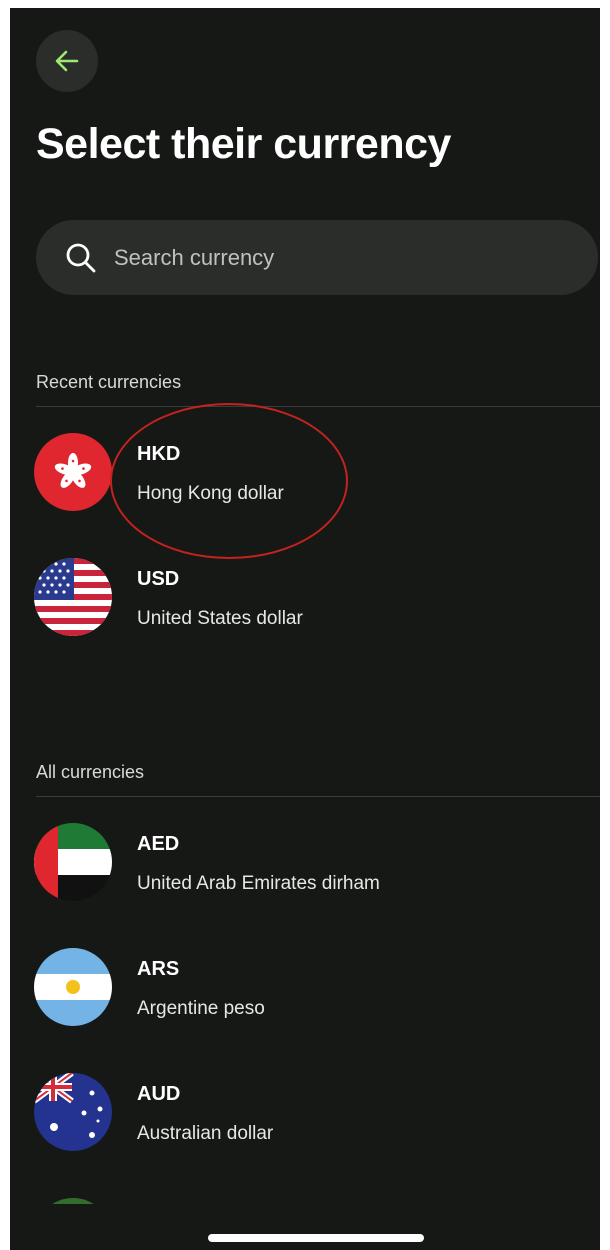  What do you see at coordinates (73, 862) in the screenshot?
I see `uae-flag-icon` at bounding box center [73, 862].